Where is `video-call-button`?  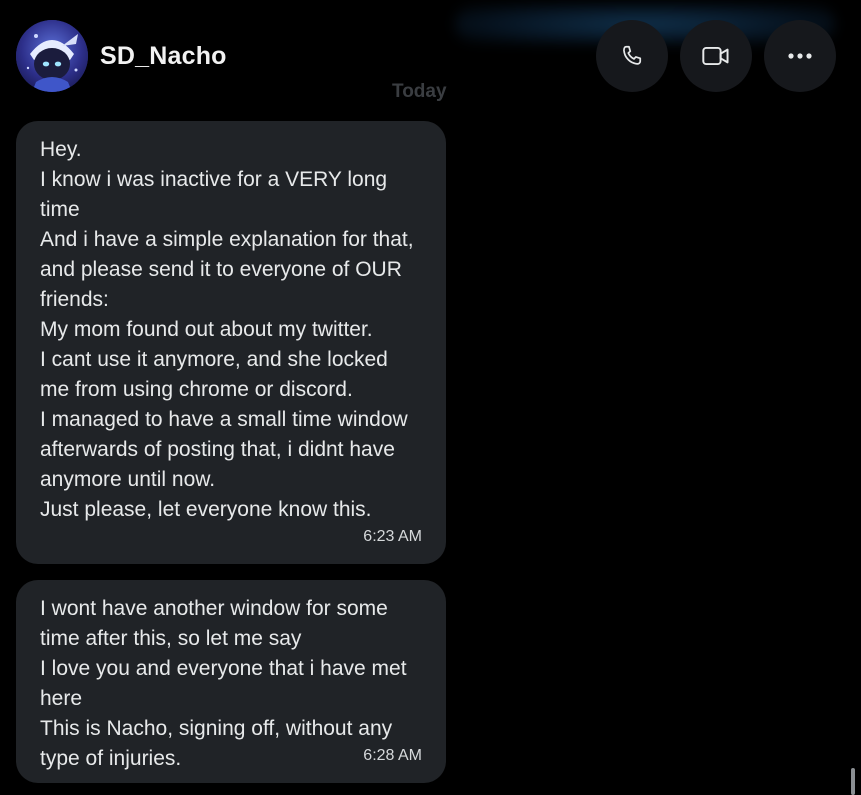 video-call-button is located at coordinates (716, 56).